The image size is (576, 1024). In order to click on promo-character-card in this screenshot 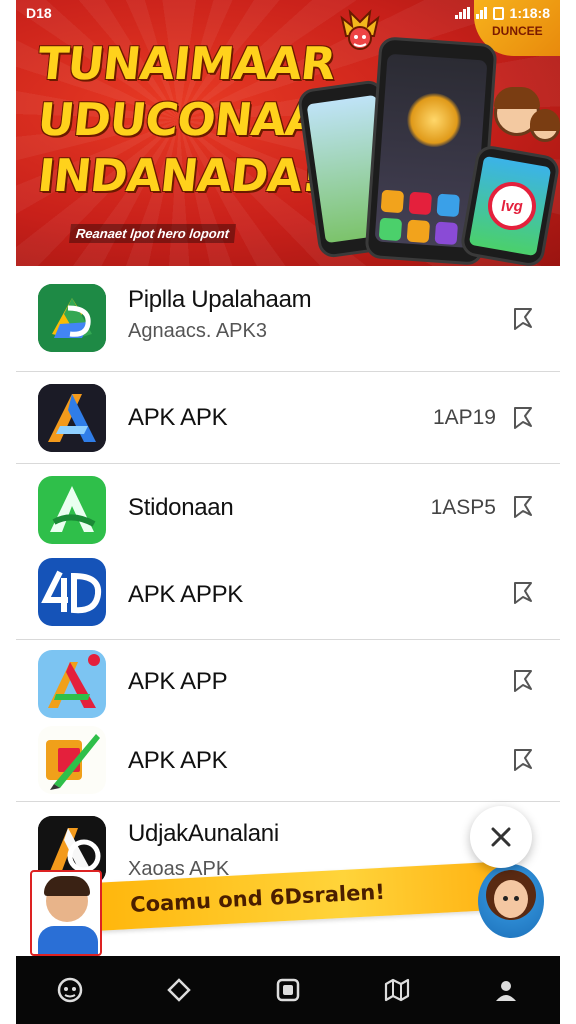, I will do `click(66, 913)`.